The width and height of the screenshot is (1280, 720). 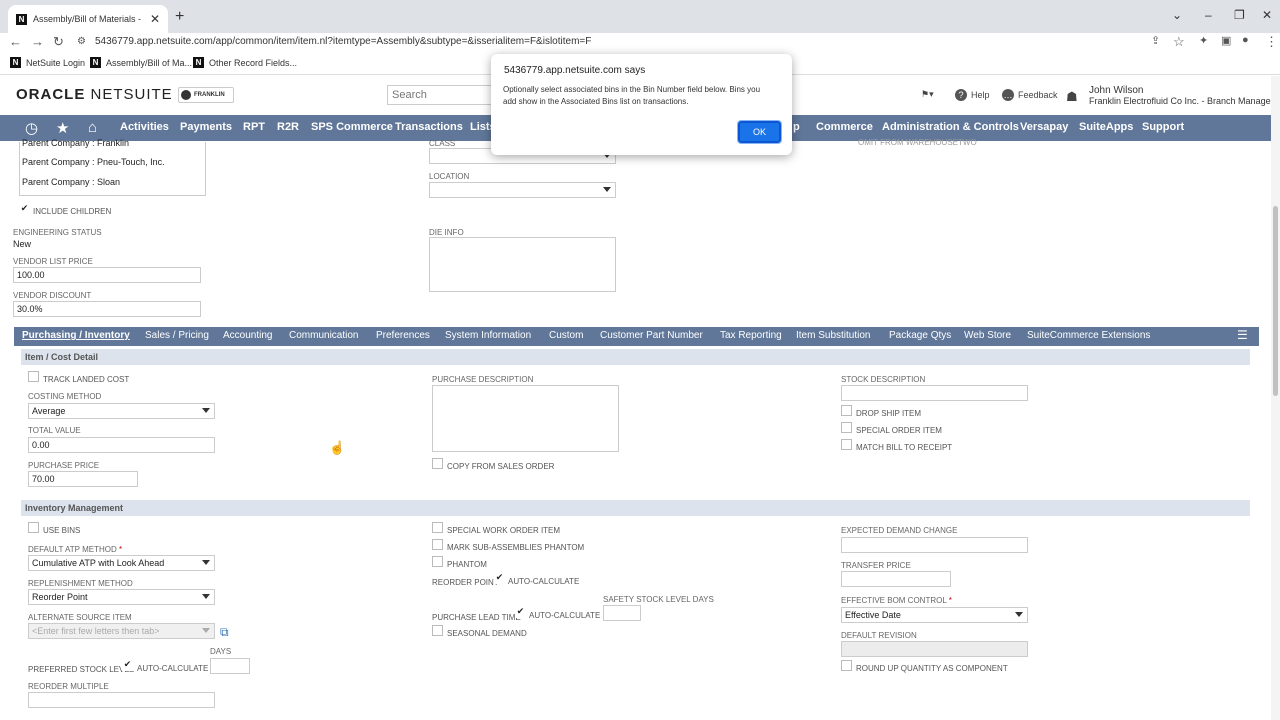 I want to click on list-item: Parent Company : Franklin, so click(x=75, y=143).